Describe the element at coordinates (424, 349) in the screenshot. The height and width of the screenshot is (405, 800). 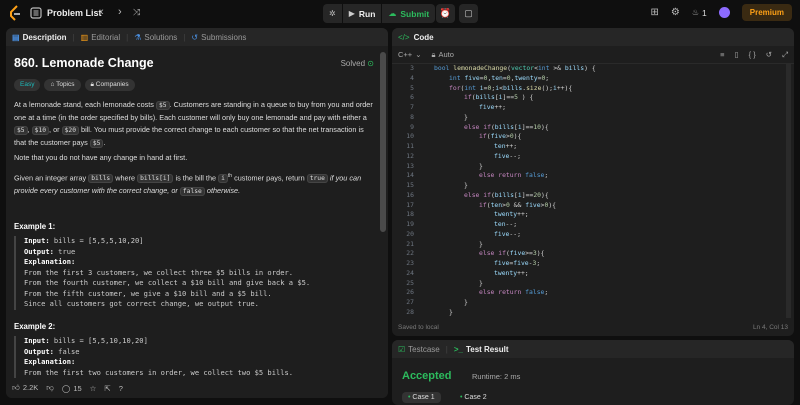
I see `tab-testcase-label: Testcase` at that location.